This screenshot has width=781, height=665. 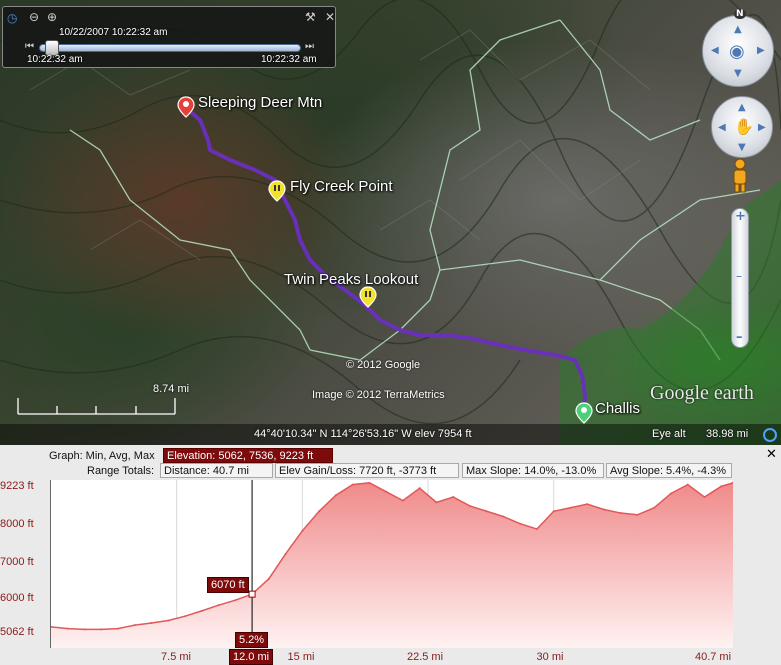 What do you see at coordinates (742, 147) in the screenshot?
I see `move-down-arrow-icon: ▼` at bounding box center [742, 147].